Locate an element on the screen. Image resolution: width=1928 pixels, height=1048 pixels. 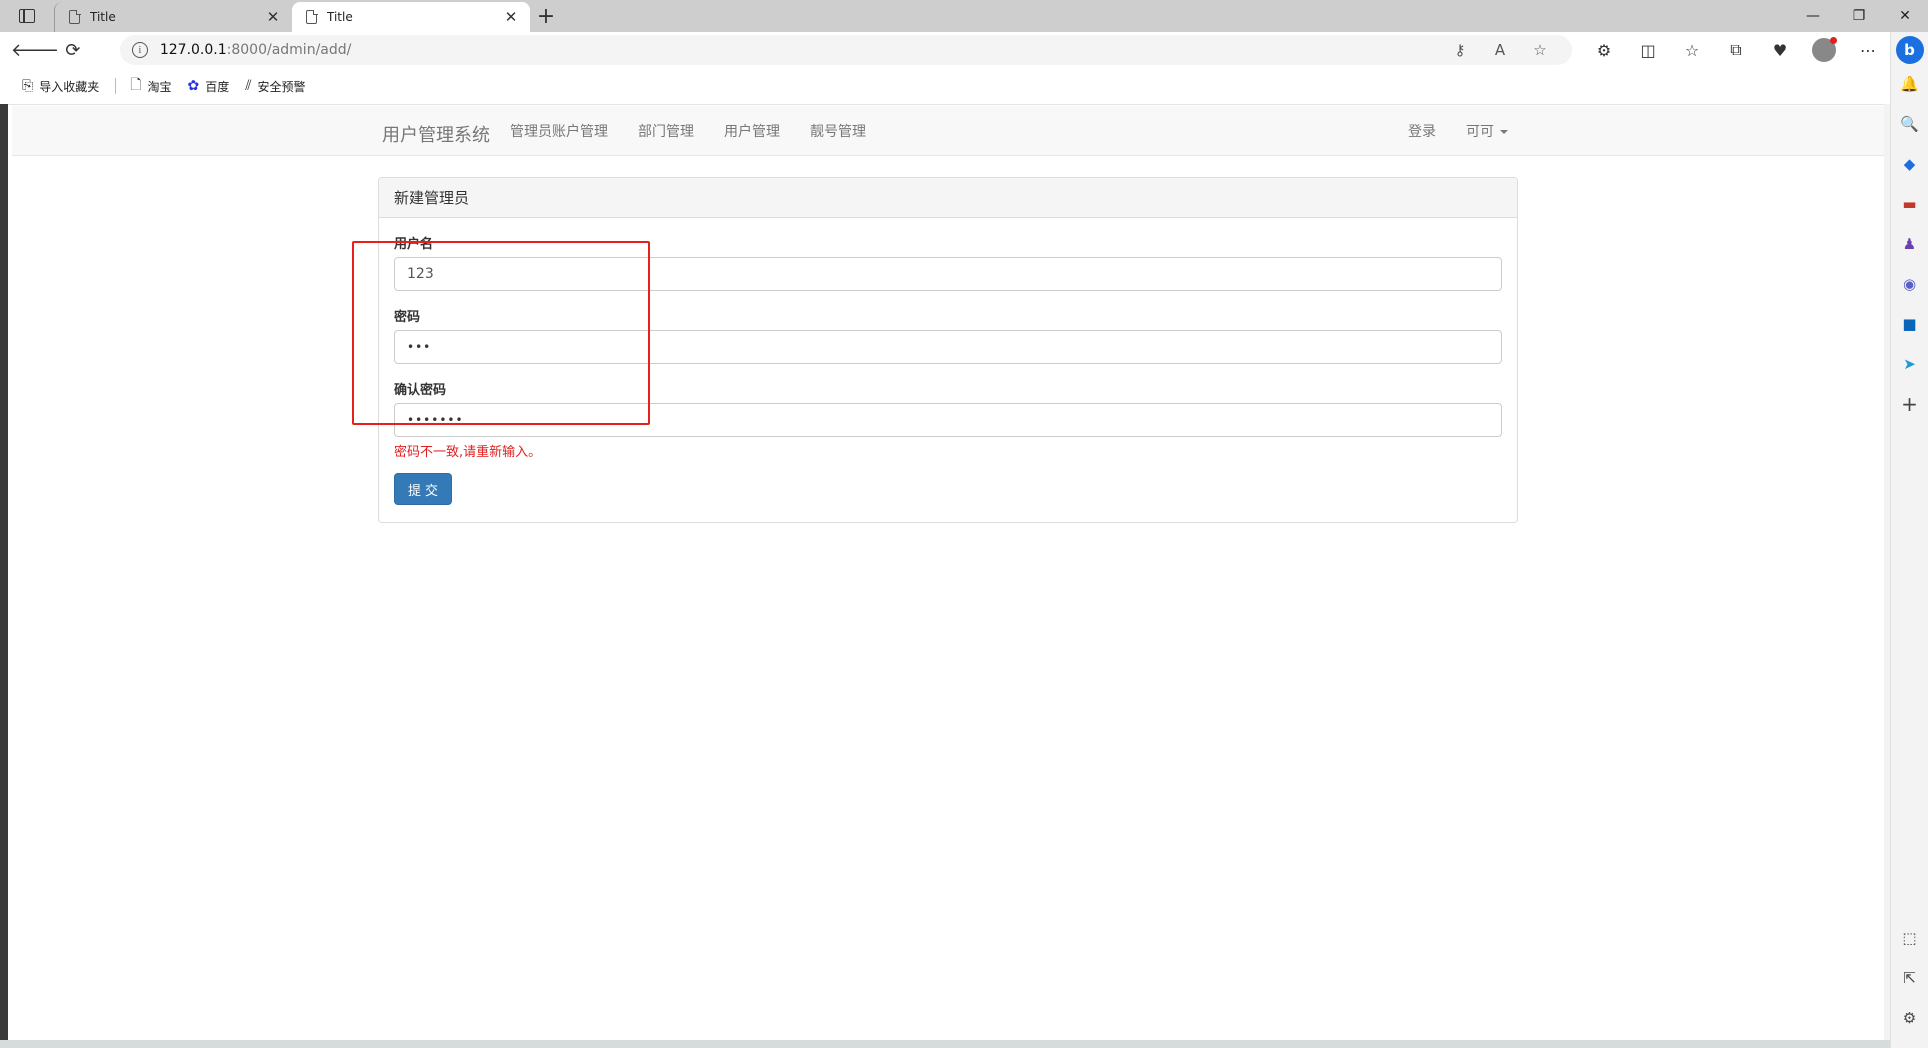
caret-down-icon is located at coordinates (1504, 132).